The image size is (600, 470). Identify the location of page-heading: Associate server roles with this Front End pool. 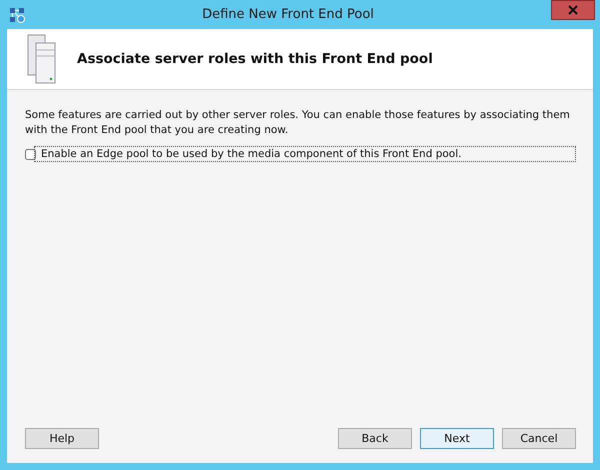
(255, 59).